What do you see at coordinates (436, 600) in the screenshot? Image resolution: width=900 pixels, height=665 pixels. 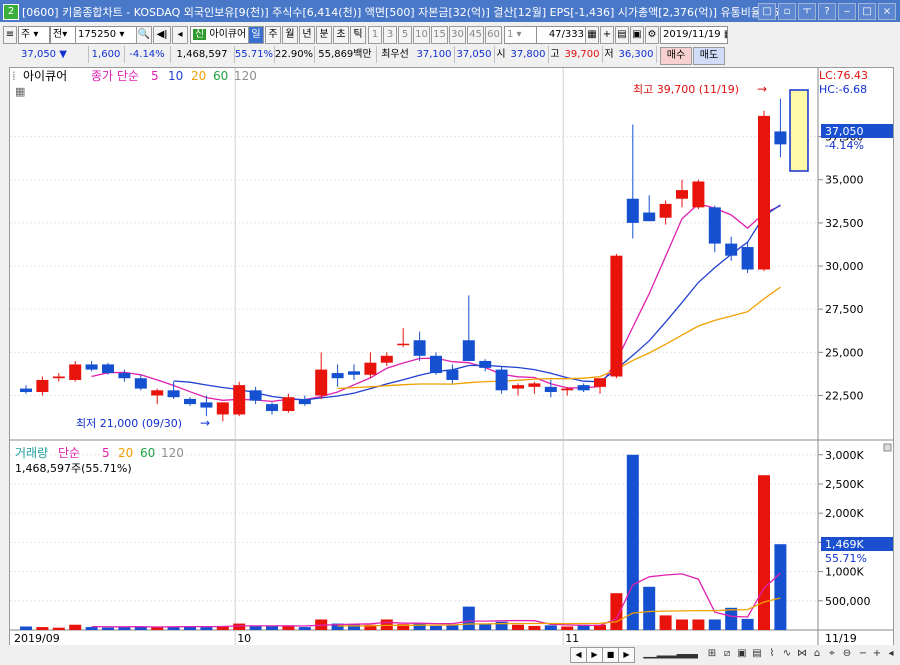 I see `volume-ma-5-line` at bounding box center [436, 600].